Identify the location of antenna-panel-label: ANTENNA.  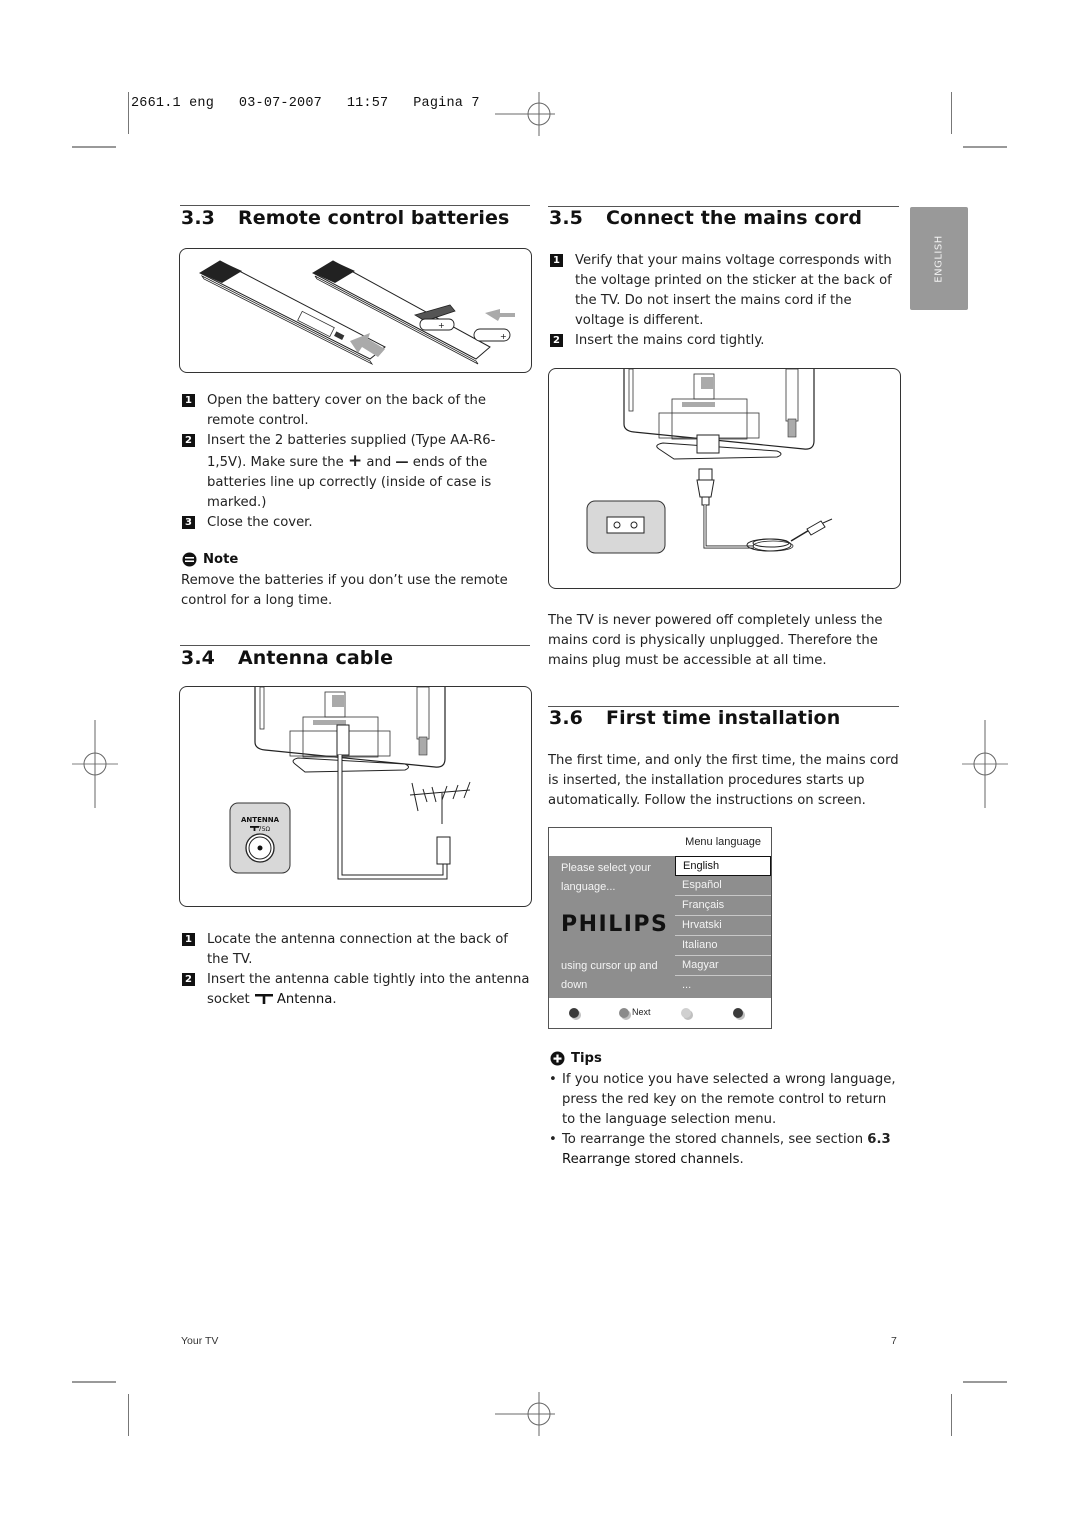
(260, 820).